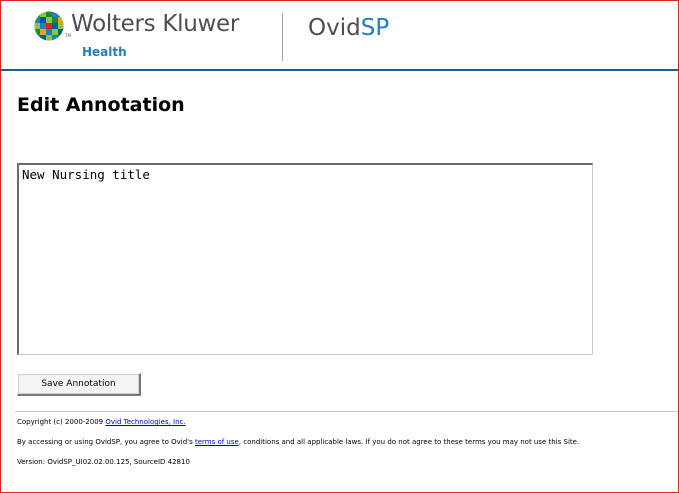  Describe the element at coordinates (104, 52) in the screenshot. I see `brand-subtitle: Health` at that location.